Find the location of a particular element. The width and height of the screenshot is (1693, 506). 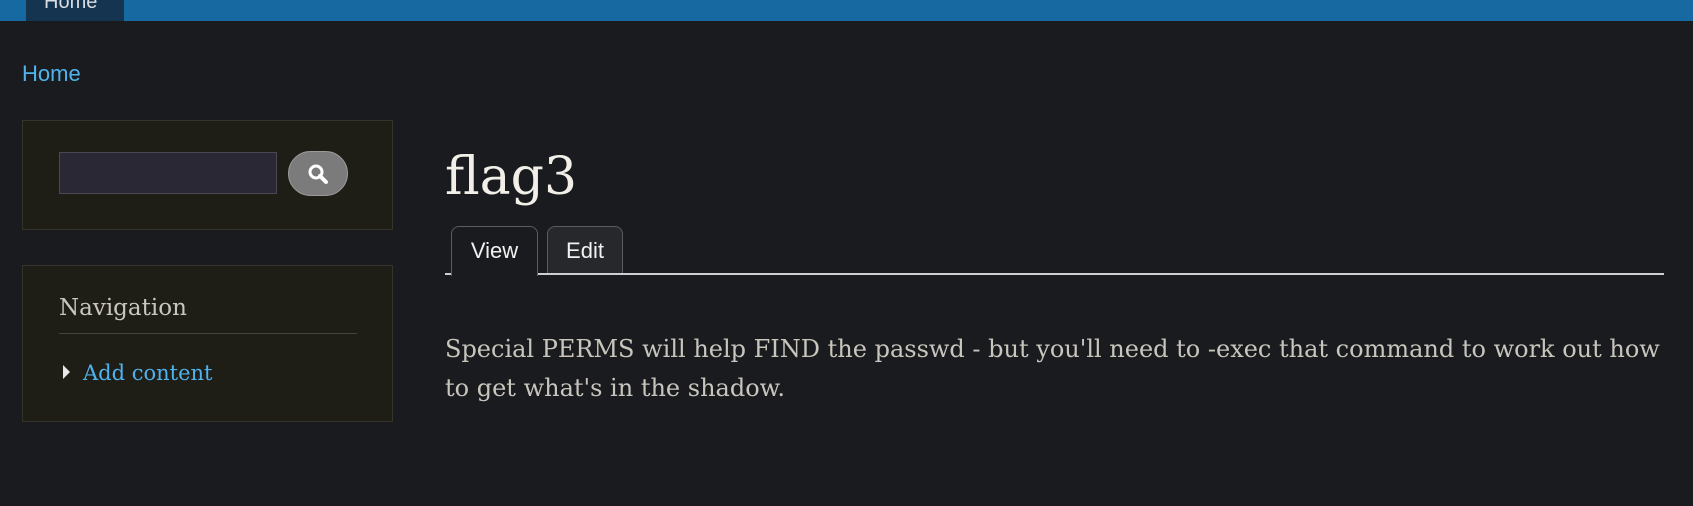

page-title: flag3 is located at coordinates (511, 177).